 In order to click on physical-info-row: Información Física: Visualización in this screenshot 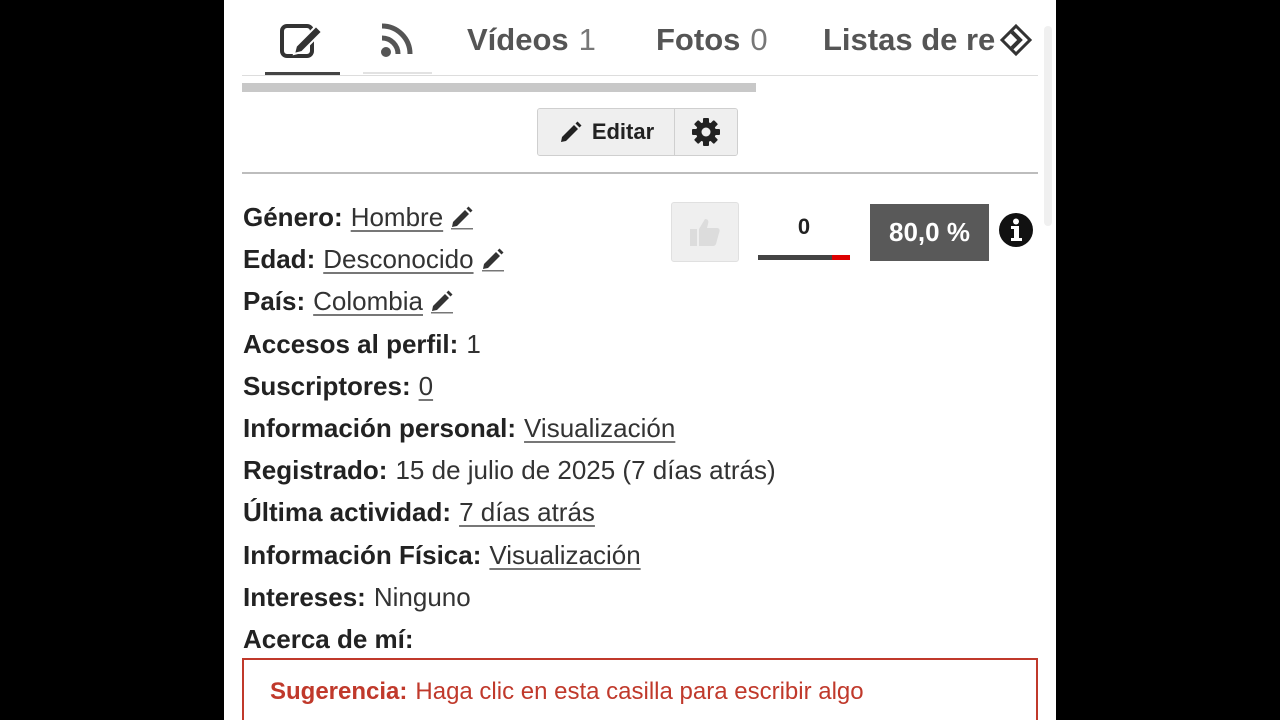, I will do `click(523, 555)`.